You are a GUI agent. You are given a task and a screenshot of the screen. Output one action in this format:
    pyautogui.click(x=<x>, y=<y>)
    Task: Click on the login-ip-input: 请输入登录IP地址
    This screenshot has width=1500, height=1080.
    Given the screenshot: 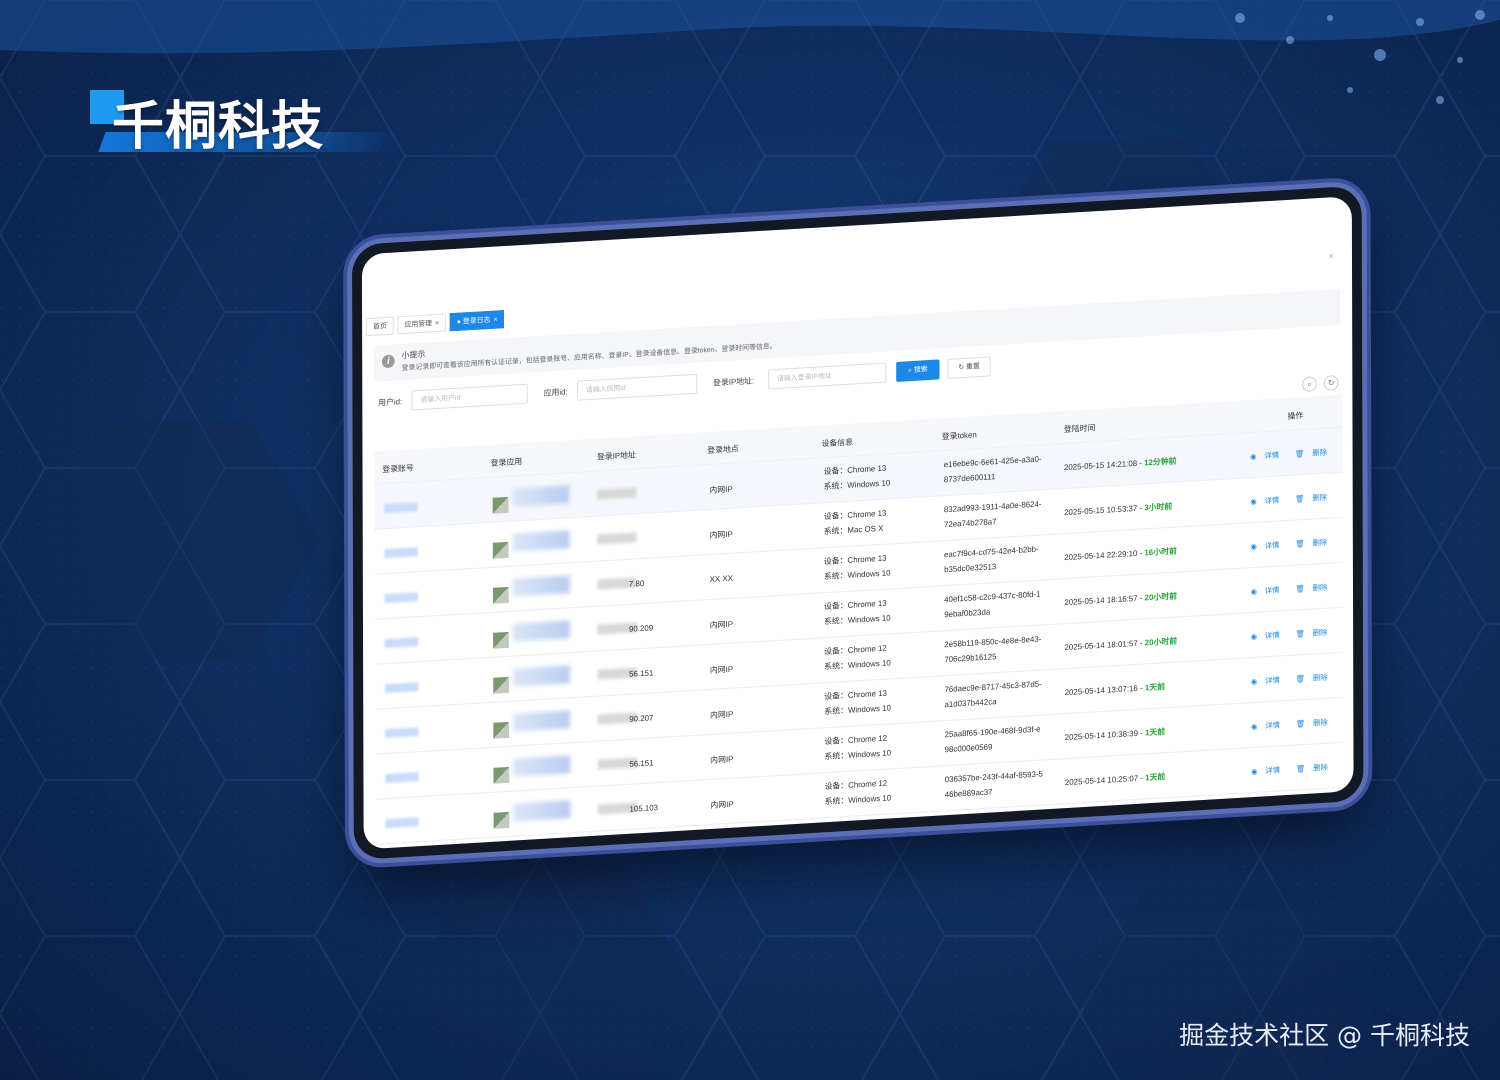 What is the action you would take?
    pyautogui.click(x=827, y=376)
    